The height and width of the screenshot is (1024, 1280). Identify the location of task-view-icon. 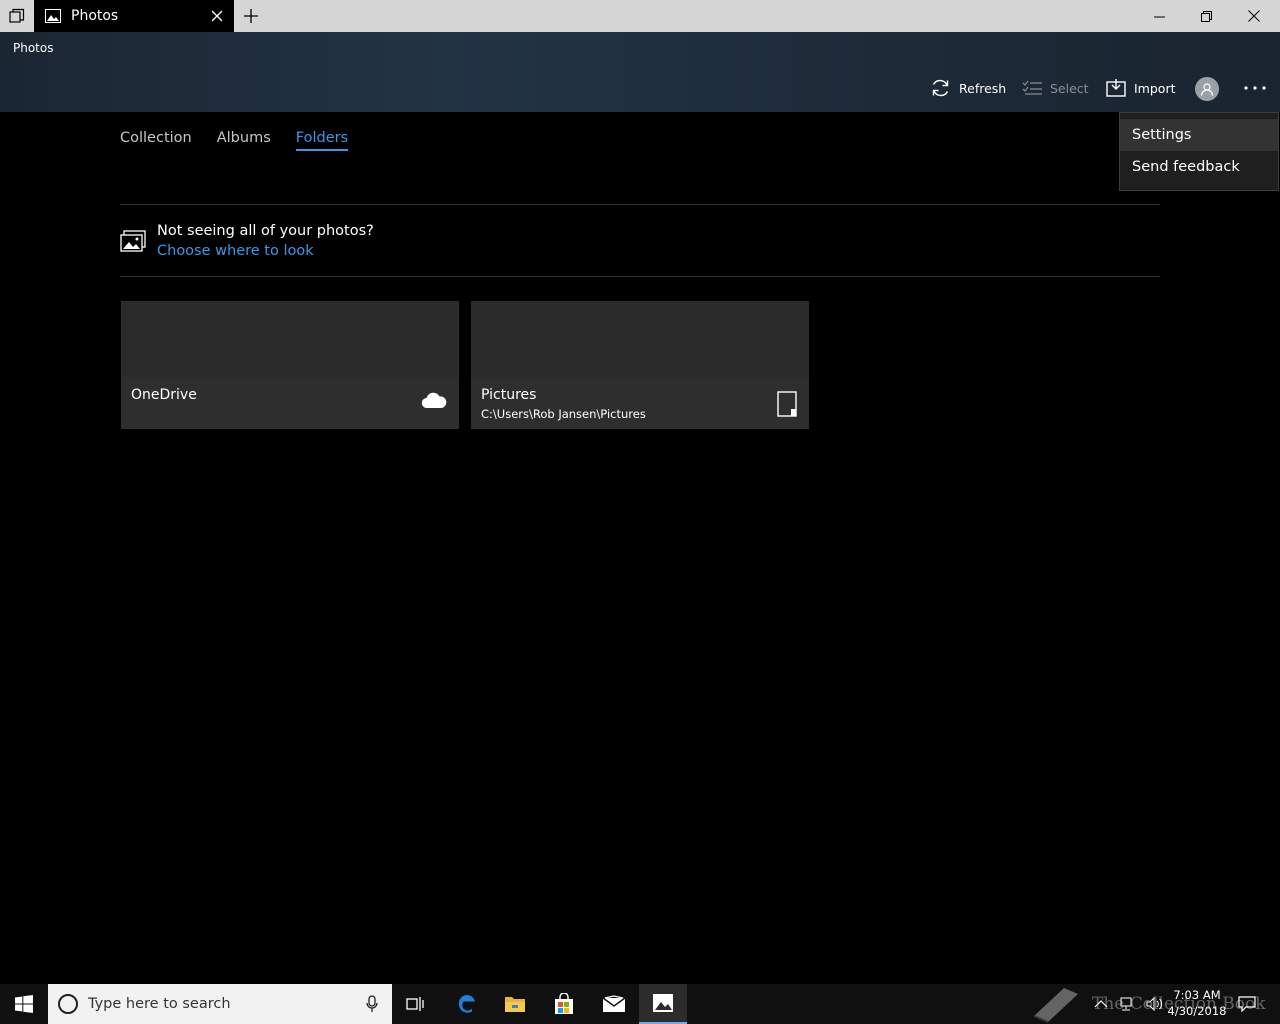
(416, 1004).